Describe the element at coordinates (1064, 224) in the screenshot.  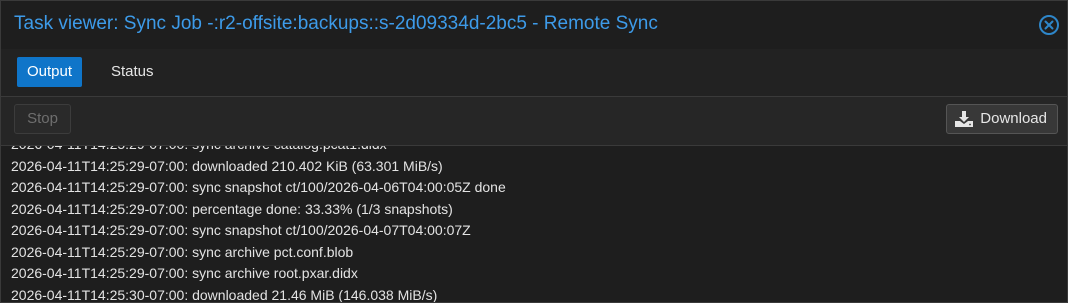
I see `log-scrollbar` at that location.